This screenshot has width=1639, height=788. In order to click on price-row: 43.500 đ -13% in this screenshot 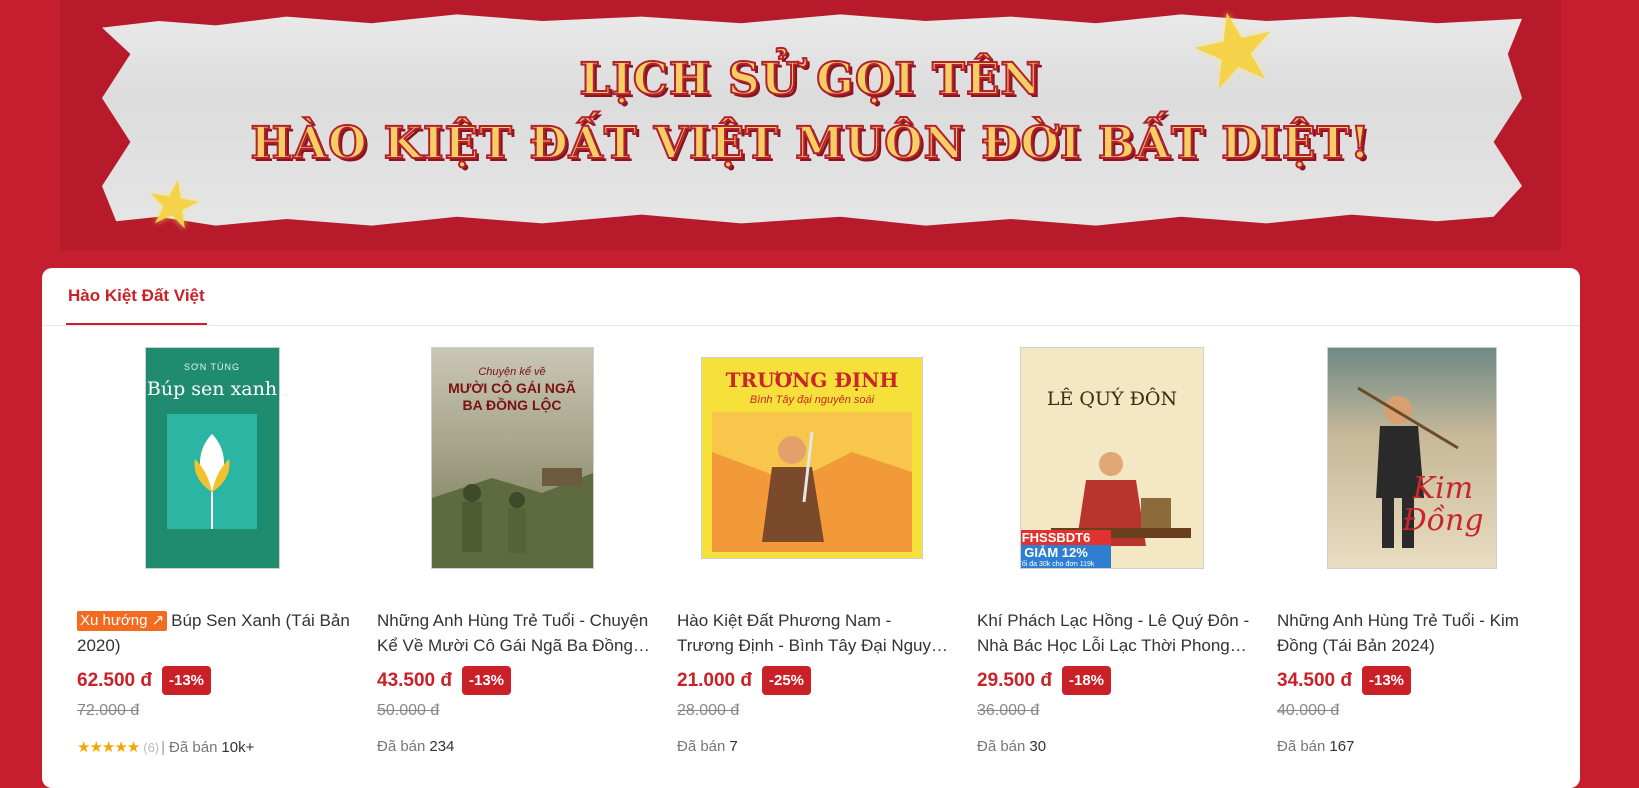, I will do `click(444, 680)`.